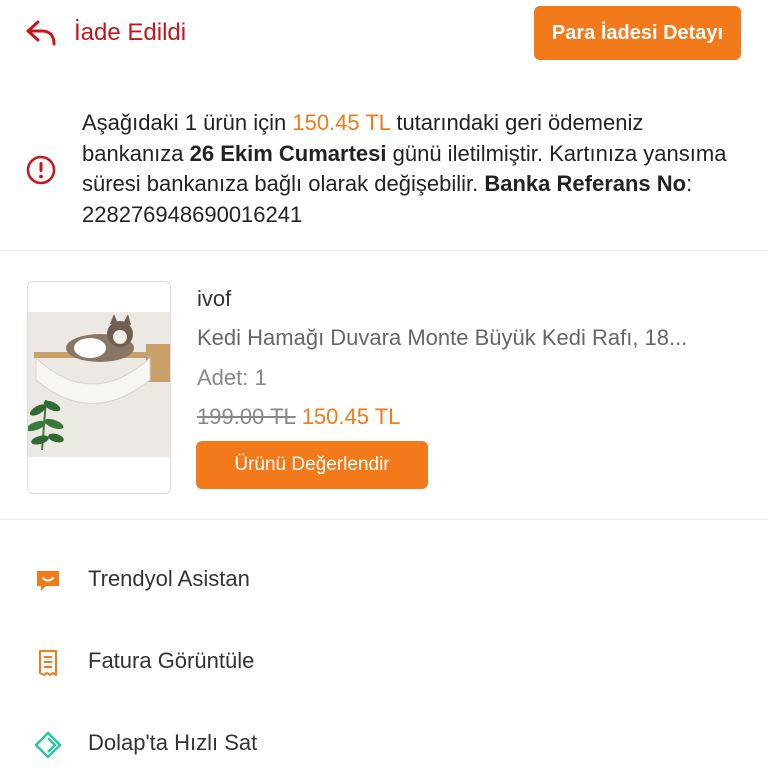 The image size is (768, 774). Describe the element at coordinates (99, 387) in the screenshot. I see `product-image` at that location.